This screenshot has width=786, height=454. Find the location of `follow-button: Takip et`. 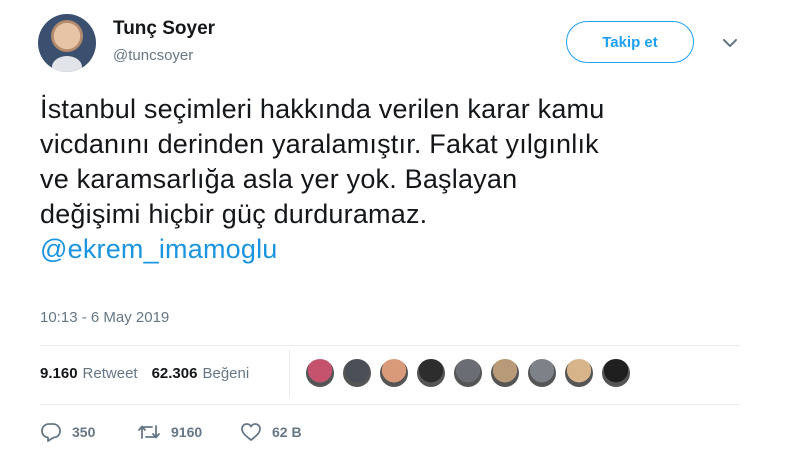

follow-button: Takip et is located at coordinates (630, 42).